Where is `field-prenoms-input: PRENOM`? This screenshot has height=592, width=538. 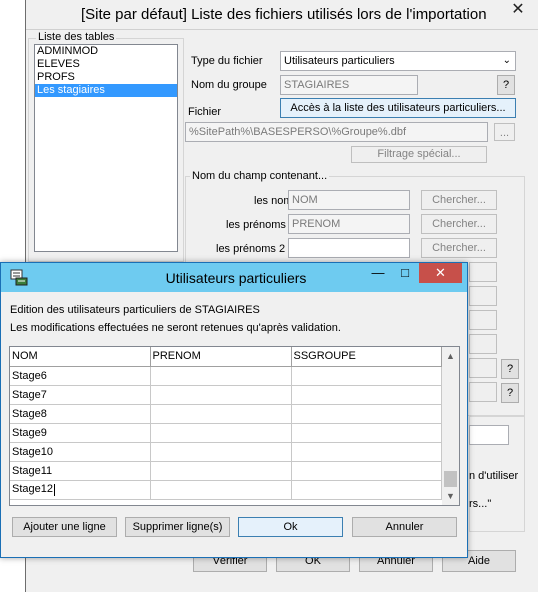
field-prenoms-input: PRENOM is located at coordinates (349, 224).